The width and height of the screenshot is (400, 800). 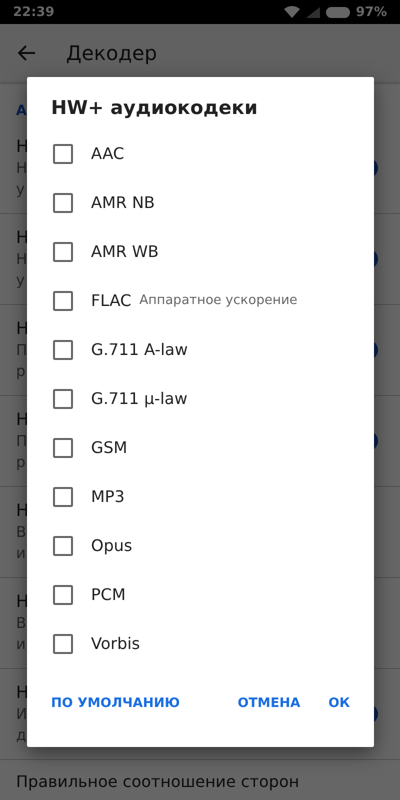 What do you see at coordinates (139, 349) in the screenshot?
I see `codec-label: G.711 A-law` at bounding box center [139, 349].